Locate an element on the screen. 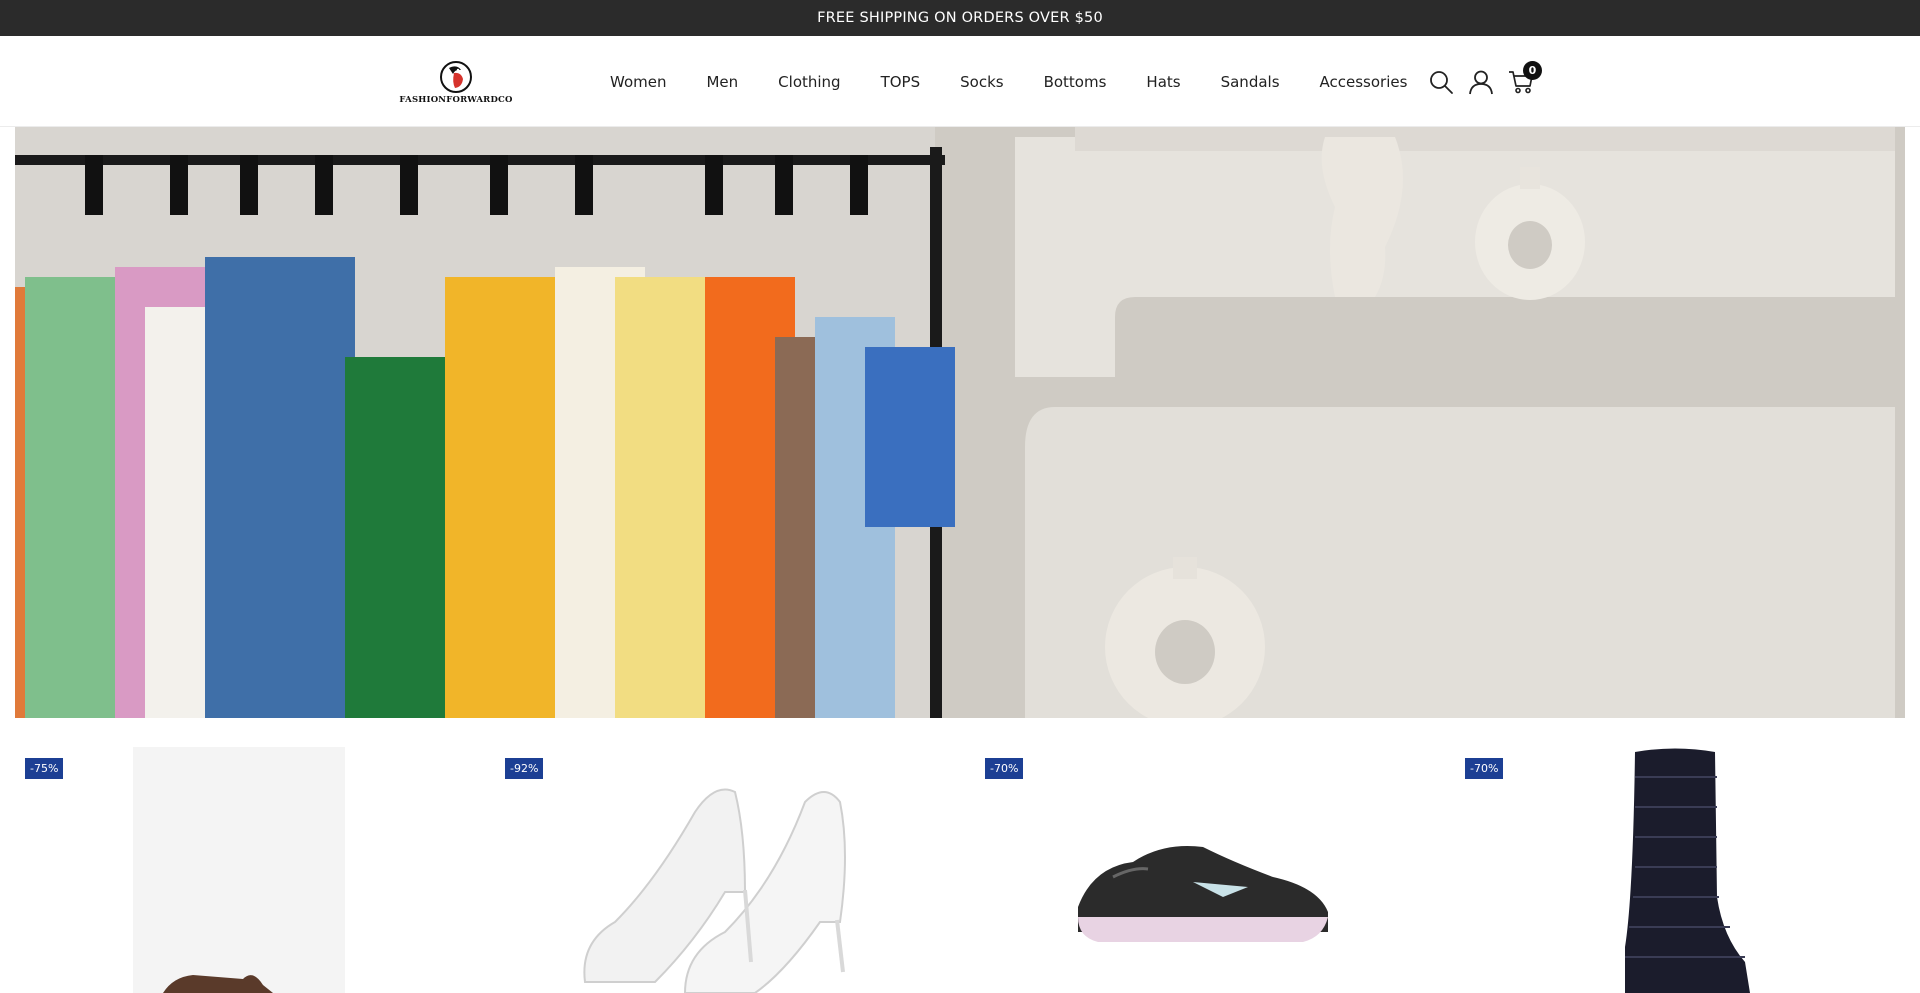  brand-logo: FASHIONFORWARDCO is located at coordinates (455, 83).